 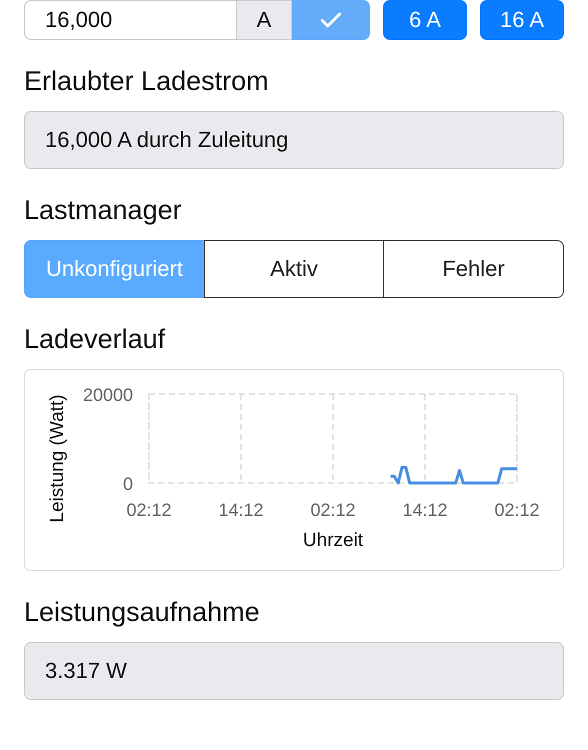 I want to click on value-field: 3.317 W, so click(x=294, y=671).